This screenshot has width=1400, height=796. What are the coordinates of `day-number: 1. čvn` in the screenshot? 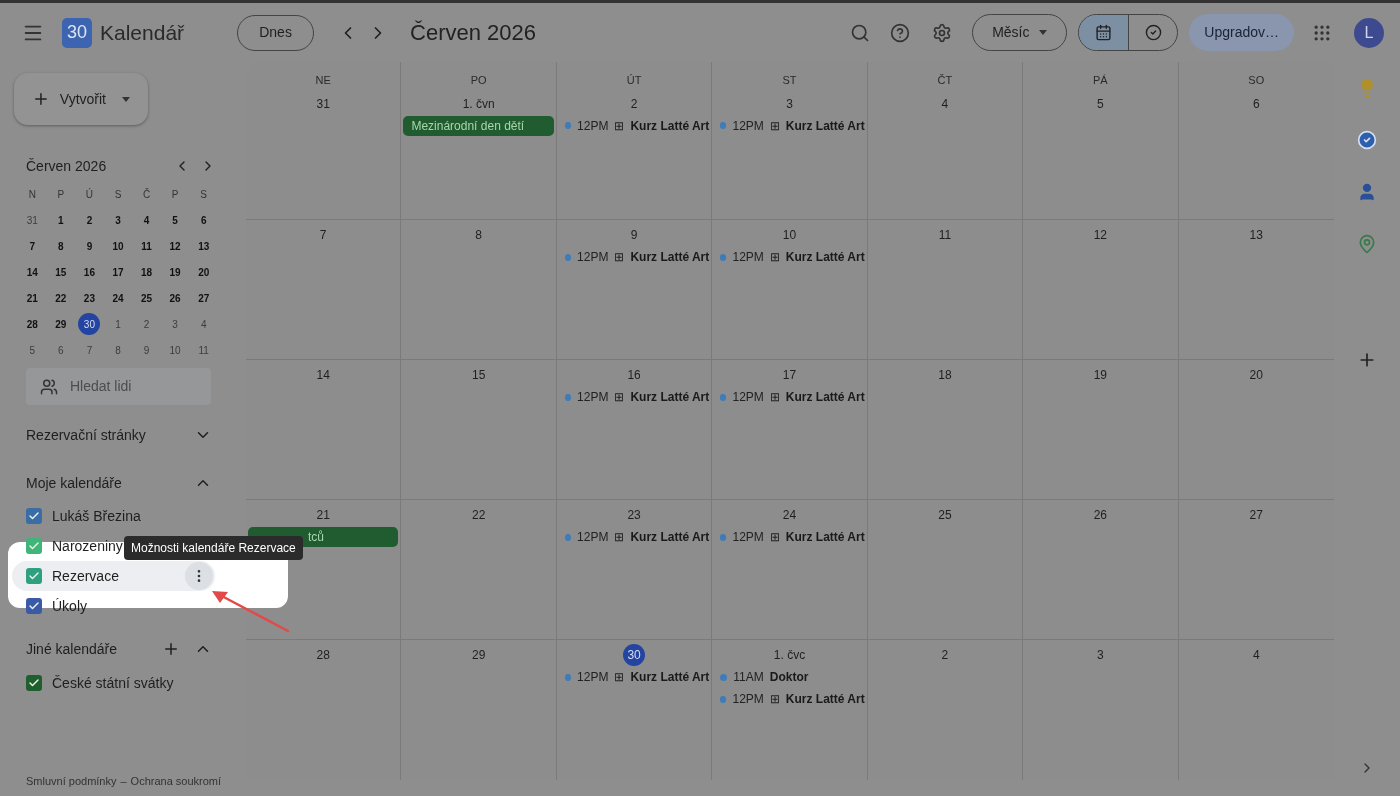 It's located at (478, 103).